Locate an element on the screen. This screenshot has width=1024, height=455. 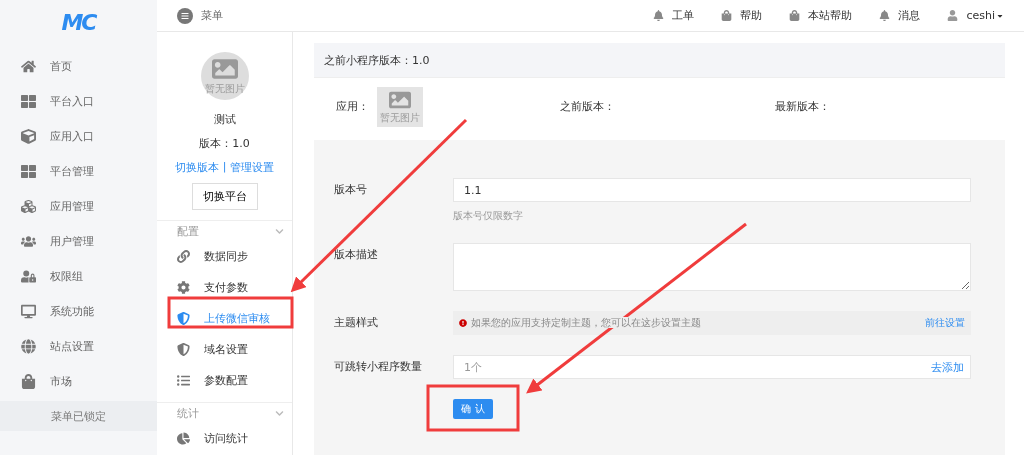
globe-icon is located at coordinates (28, 346).